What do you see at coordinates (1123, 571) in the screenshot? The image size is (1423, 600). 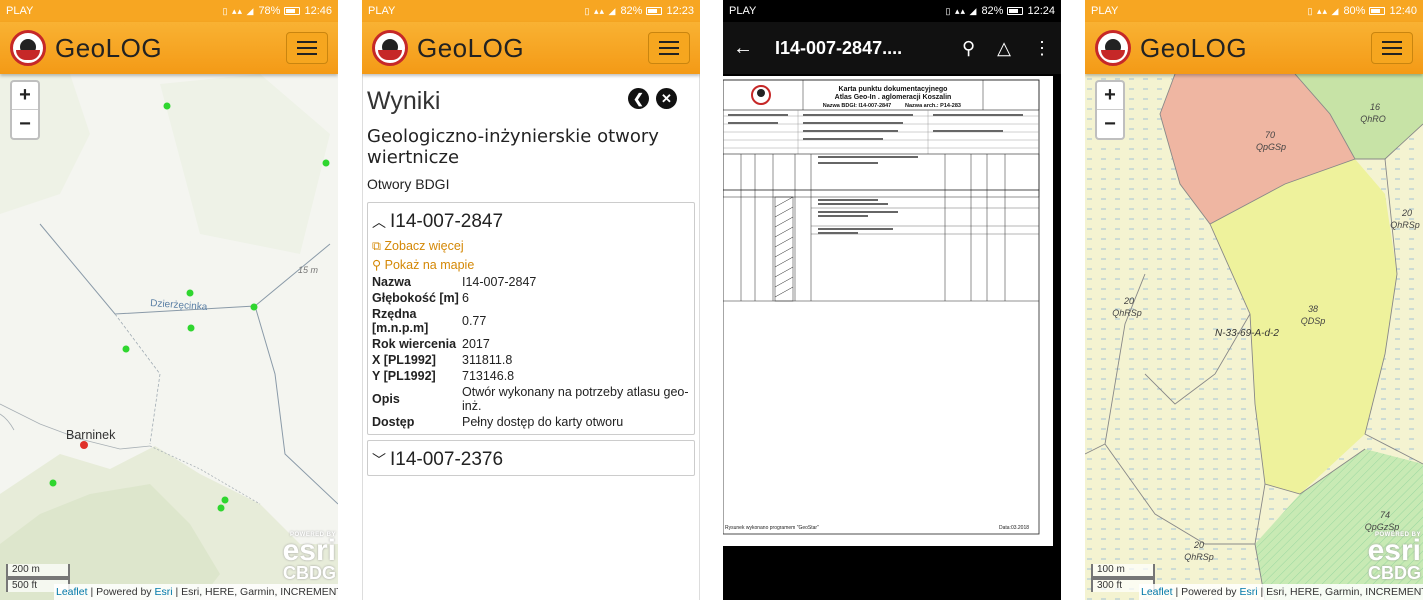 I see `scale-metric: 100 m` at bounding box center [1123, 571].